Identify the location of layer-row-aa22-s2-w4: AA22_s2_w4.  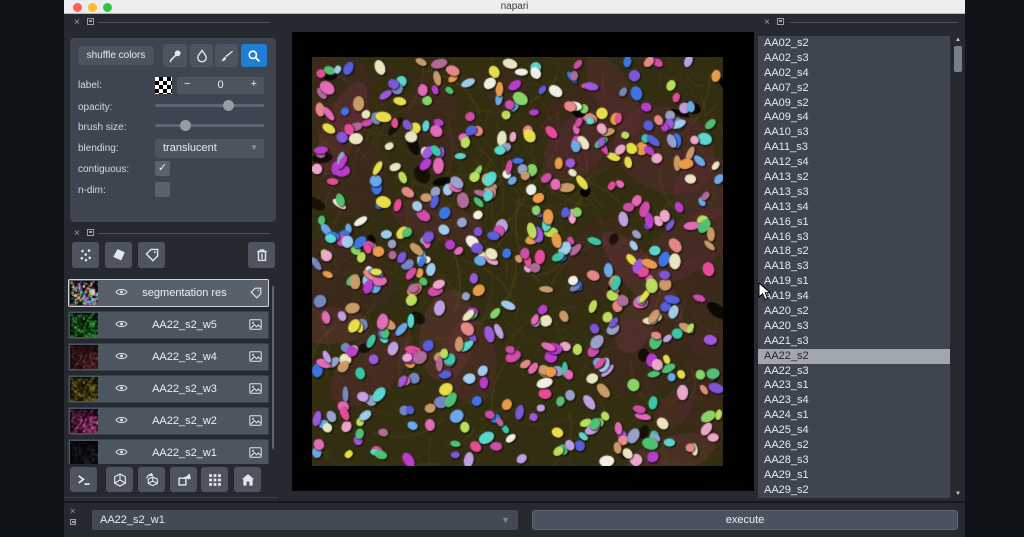
(168, 357).